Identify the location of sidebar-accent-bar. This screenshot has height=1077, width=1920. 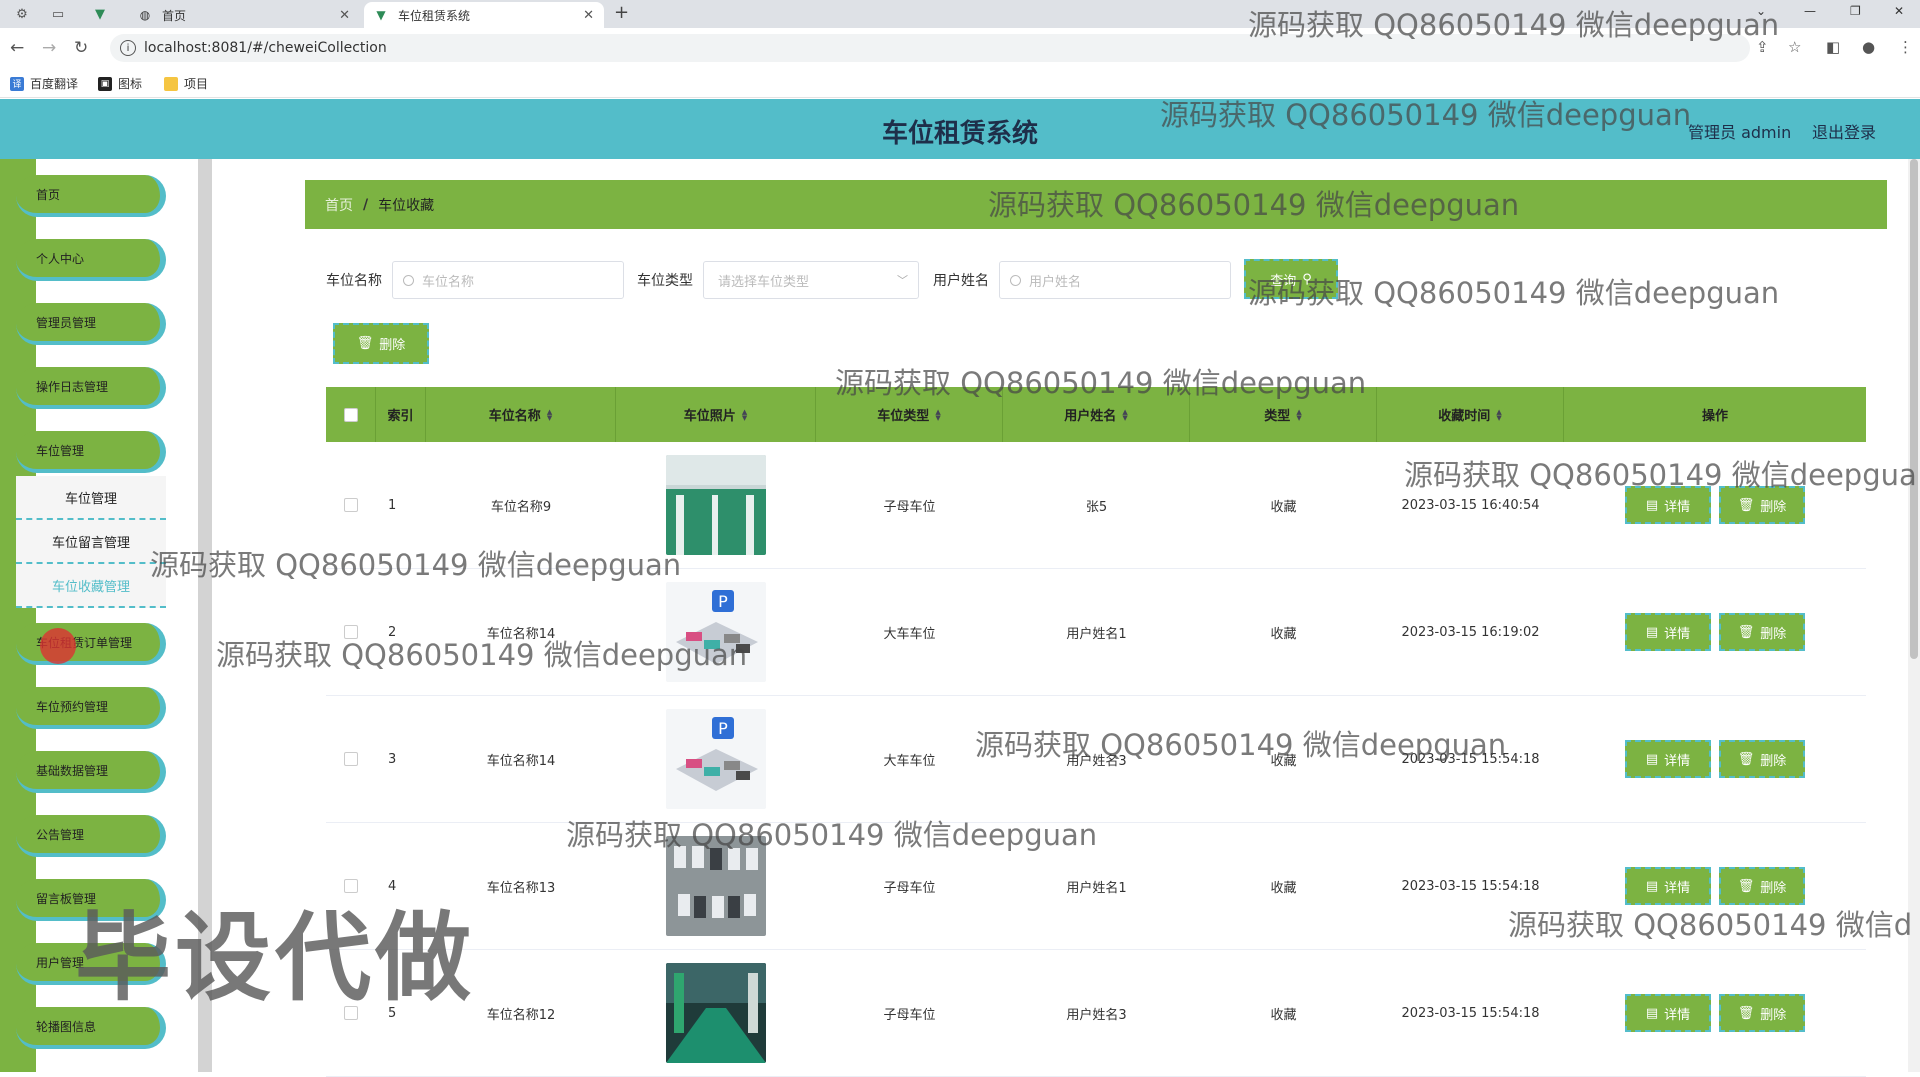
(18, 615).